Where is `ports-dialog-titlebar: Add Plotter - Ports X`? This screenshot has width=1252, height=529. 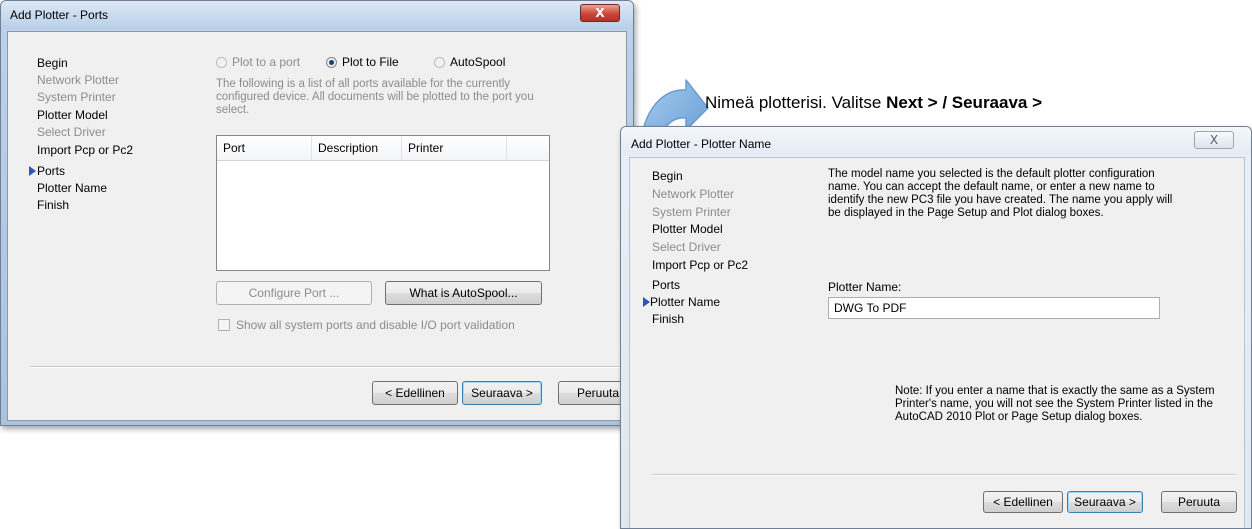 ports-dialog-titlebar: Add Plotter - Ports X is located at coordinates (317, 15).